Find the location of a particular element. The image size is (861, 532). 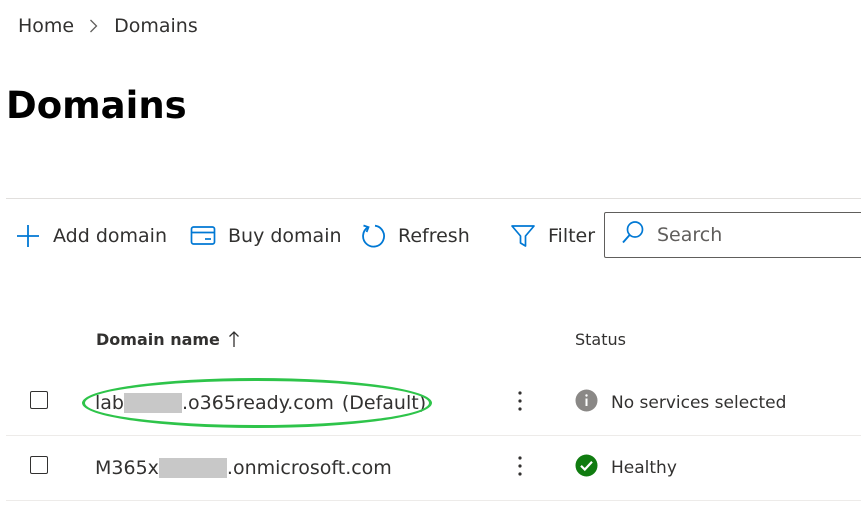

check-circle-icon is located at coordinates (586, 468).